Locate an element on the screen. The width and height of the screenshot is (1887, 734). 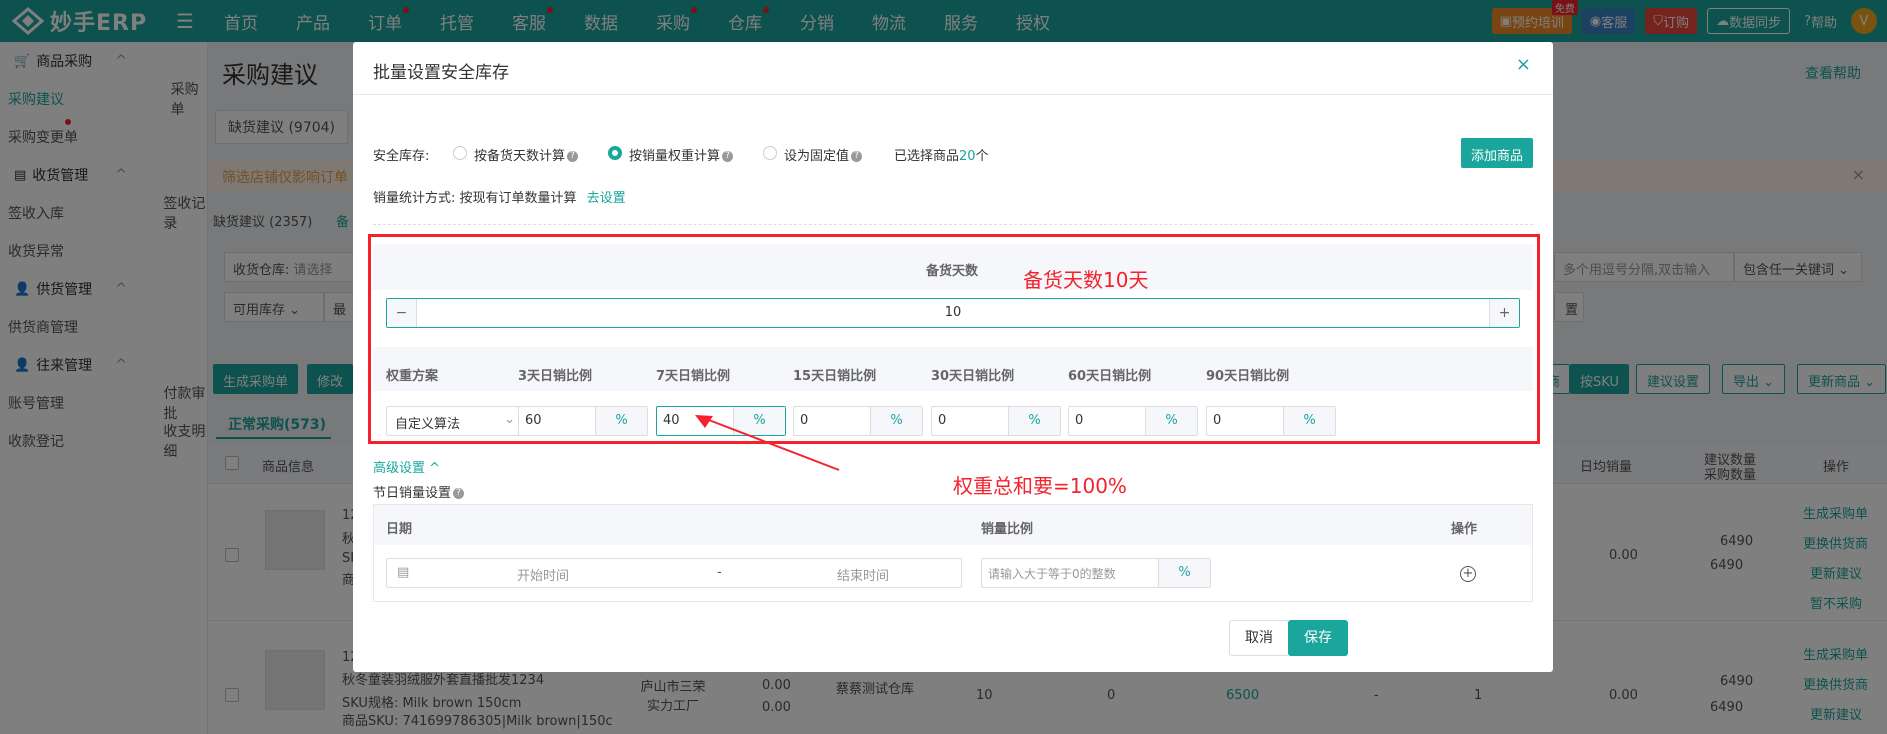
selected-suffix: 个 is located at coordinates (982, 156).